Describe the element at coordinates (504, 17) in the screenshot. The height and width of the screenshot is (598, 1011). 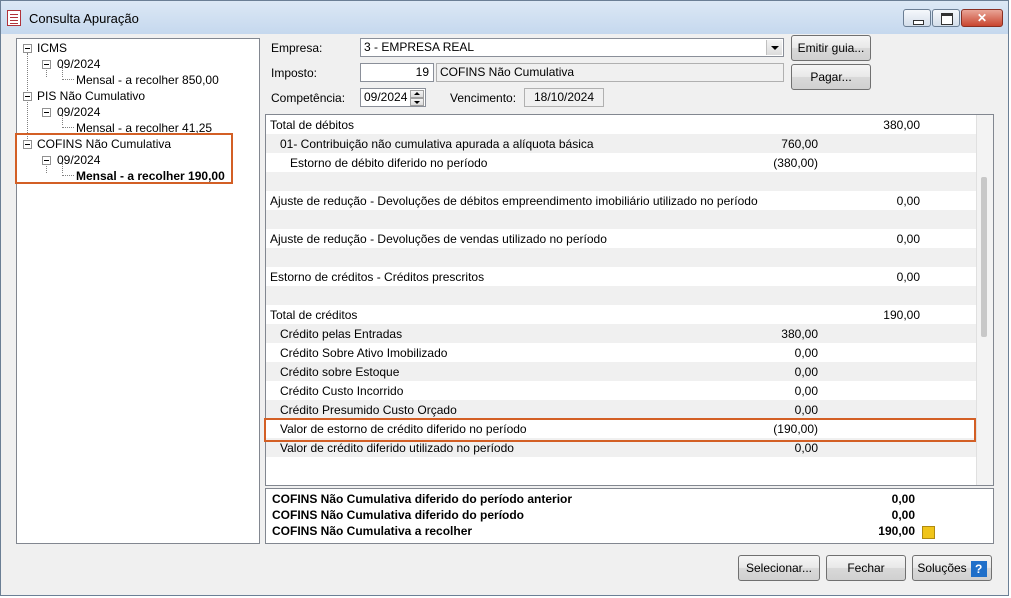
I see `title-bar: Consulta Apuração` at that location.